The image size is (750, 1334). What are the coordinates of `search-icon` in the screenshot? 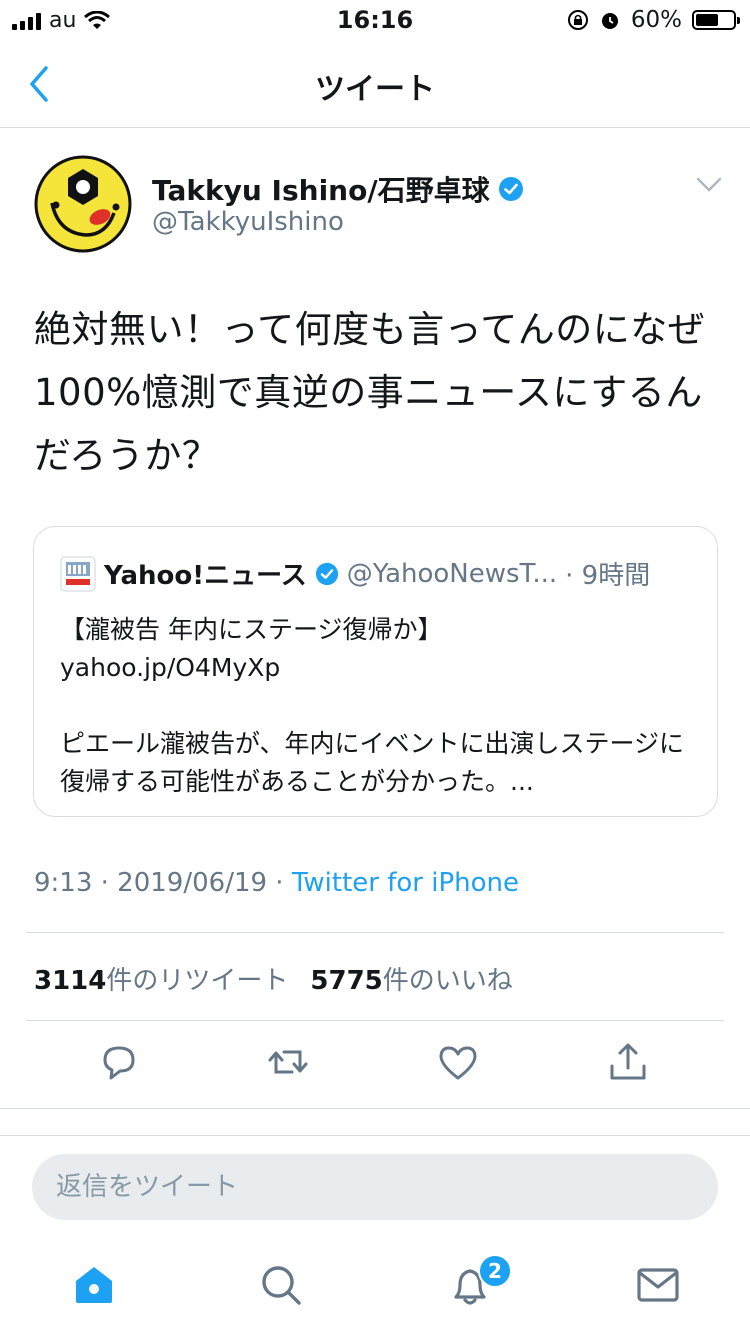 It's located at (281, 1285).